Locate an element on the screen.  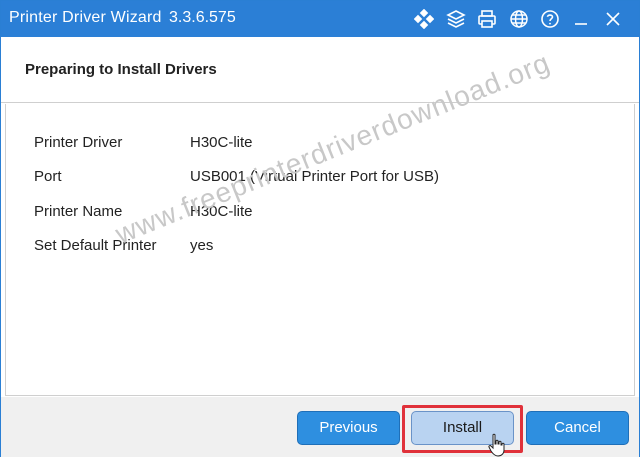
close-icon is located at coordinates (613, 19).